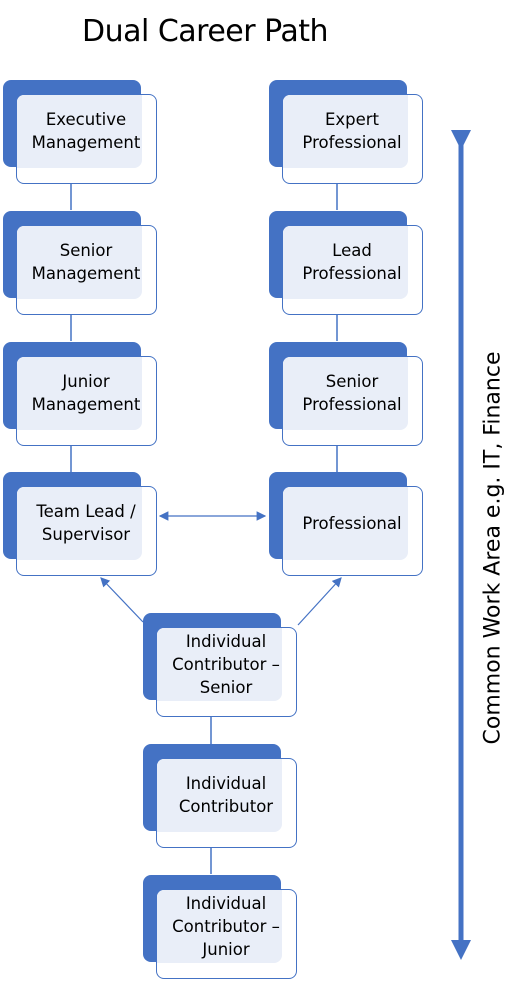 Image resolution: width=527 pixels, height=986 pixels. Describe the element at coordinates (86, 262) in the screenshot. I see `node-label: Senior Management` at that location.